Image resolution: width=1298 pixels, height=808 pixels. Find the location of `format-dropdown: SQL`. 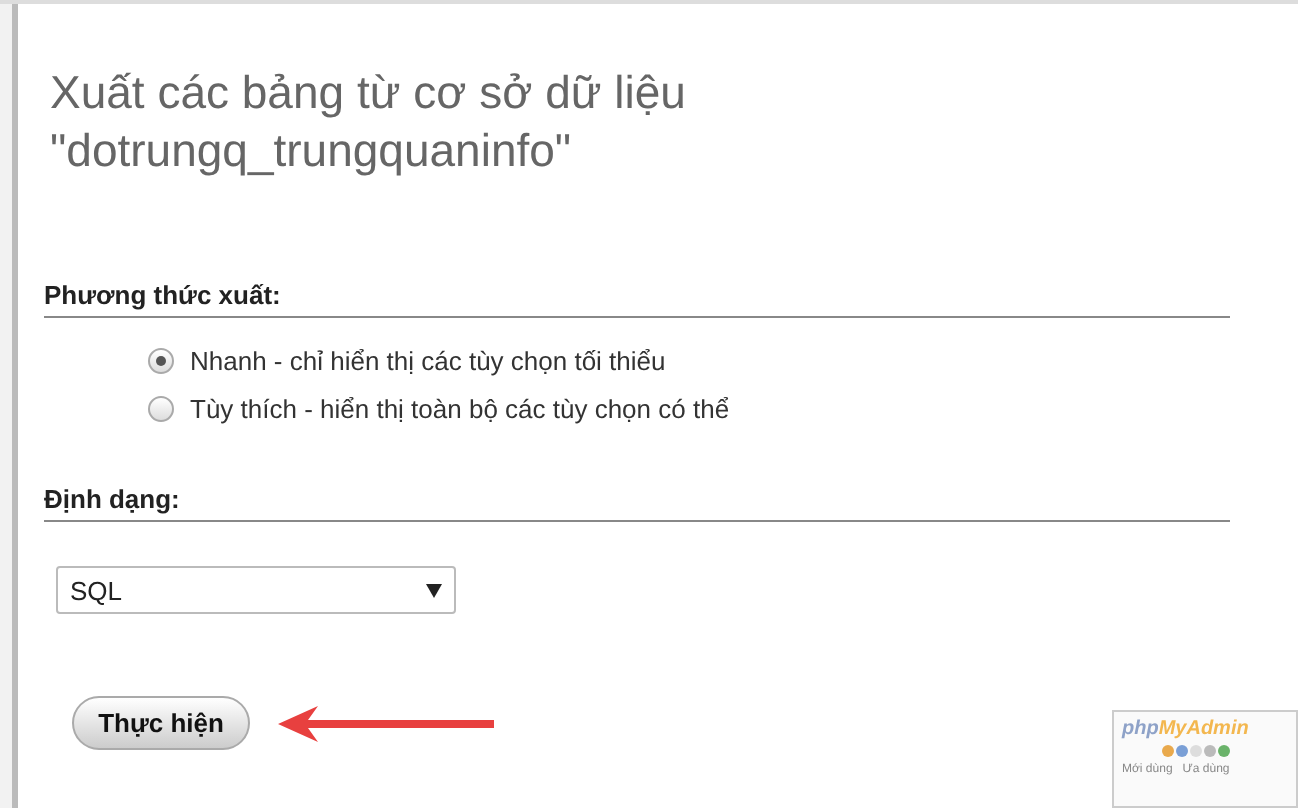

format-dropdown: SQL is located at coordinates (256, 590).